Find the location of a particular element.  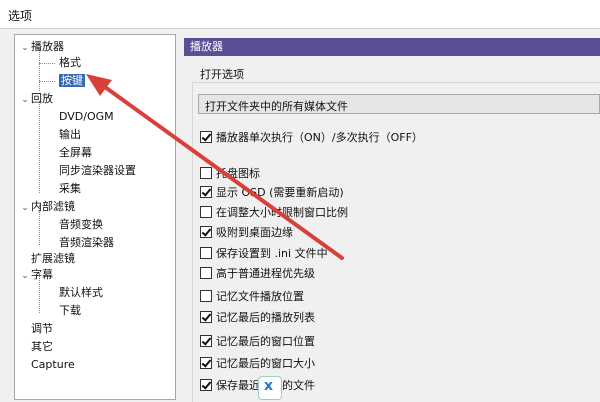

window-title: 选项 is located at coordinates (20, 16).